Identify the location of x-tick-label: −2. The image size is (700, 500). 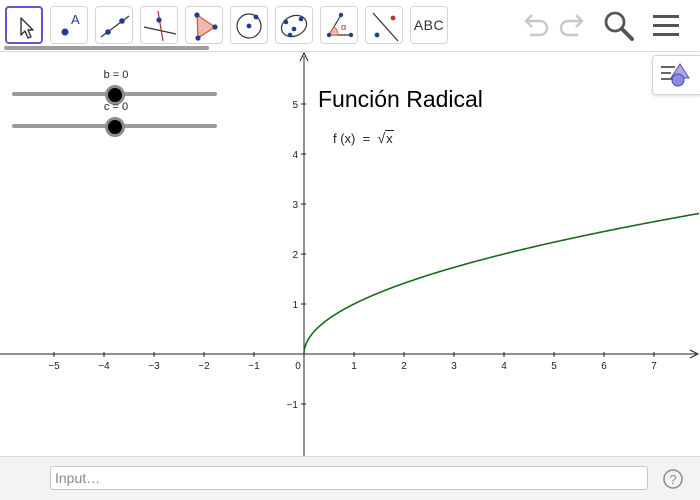
(204, 366).